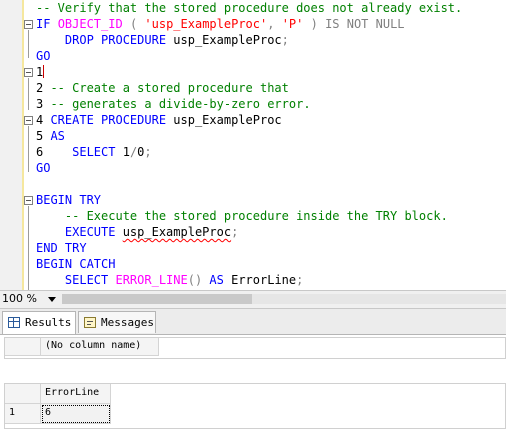 The width and height of the screenshot is (506, 431). I want to click on editor-status-bar: 100 %, so click(253, 299).